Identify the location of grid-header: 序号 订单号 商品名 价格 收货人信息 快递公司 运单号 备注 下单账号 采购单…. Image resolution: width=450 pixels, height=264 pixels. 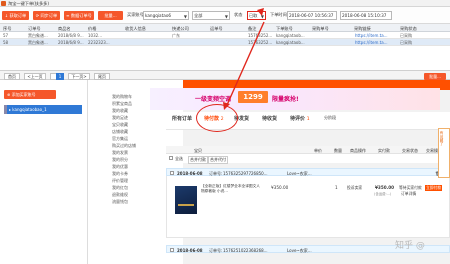
(225, 28).